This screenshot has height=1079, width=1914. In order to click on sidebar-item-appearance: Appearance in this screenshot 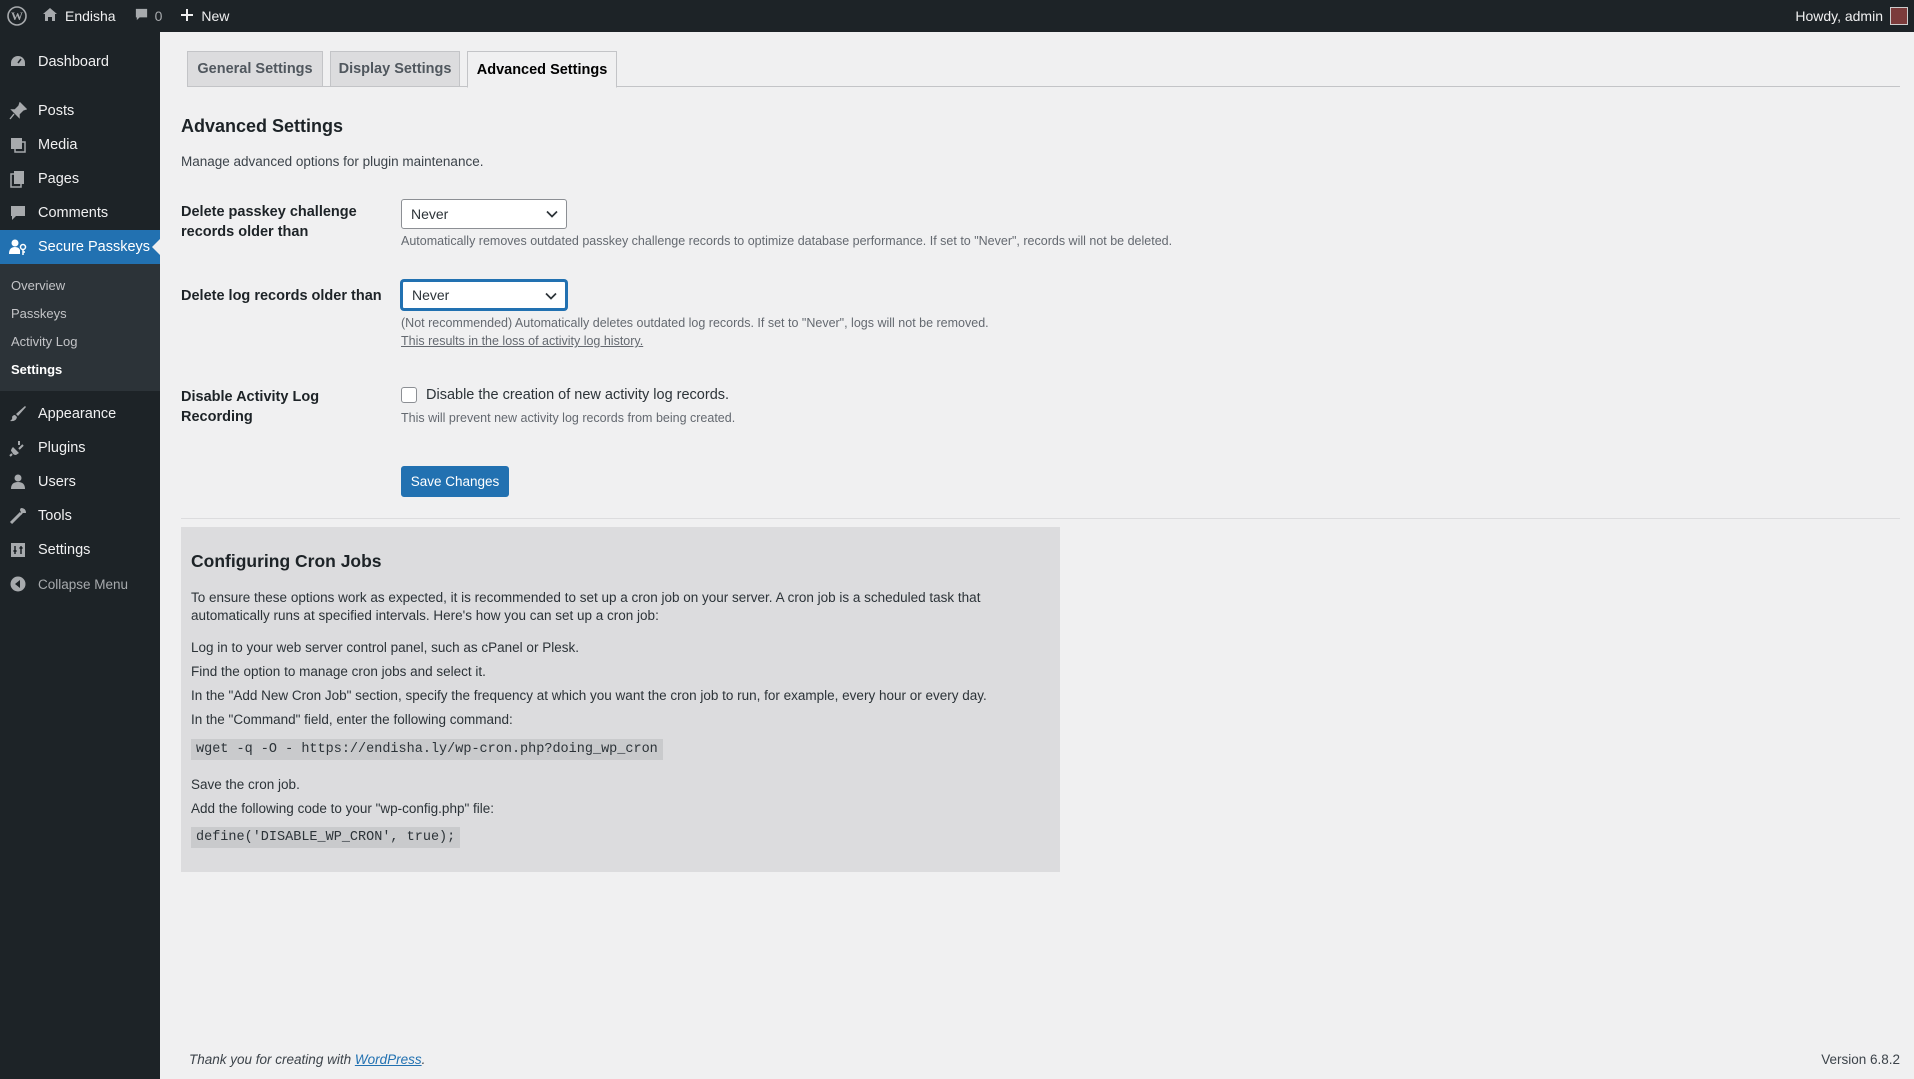, I will do `click(80, 414)`.